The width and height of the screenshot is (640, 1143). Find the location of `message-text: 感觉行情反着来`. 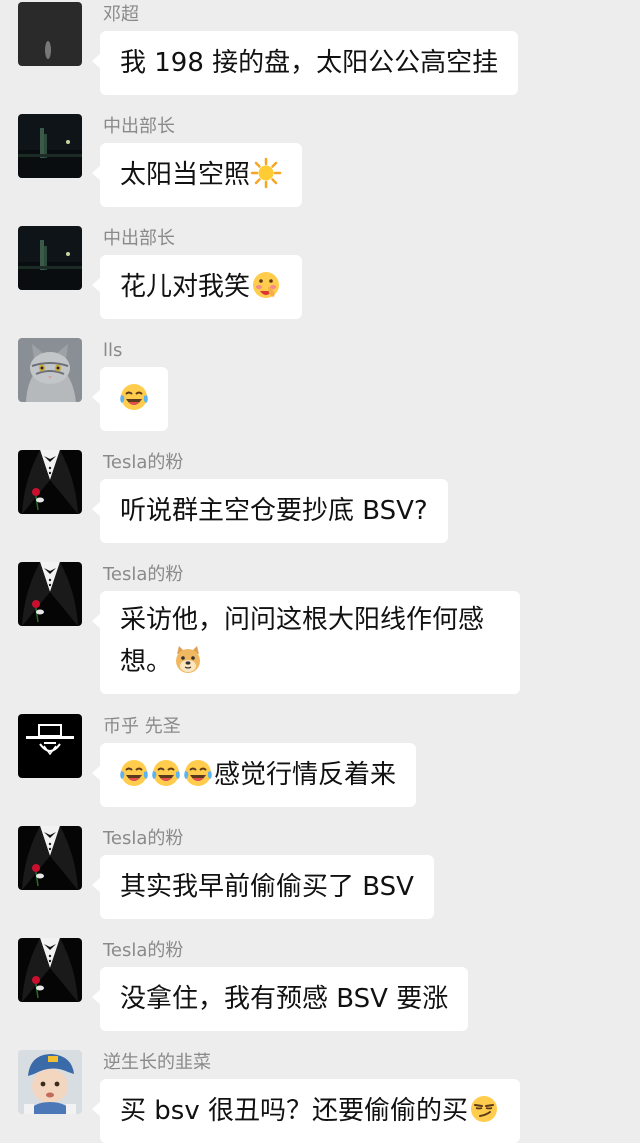

message-text: 感觉行情反着来 is located at coordinates (305, 775).